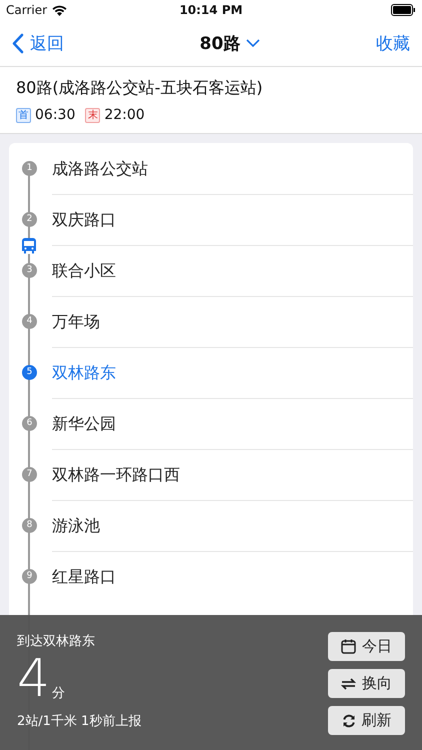 The height and width of the screenshot is (750, 422). Describe the element at coordinates (38, 43) in the screenshot. I see `back-button: 返回` at that location.